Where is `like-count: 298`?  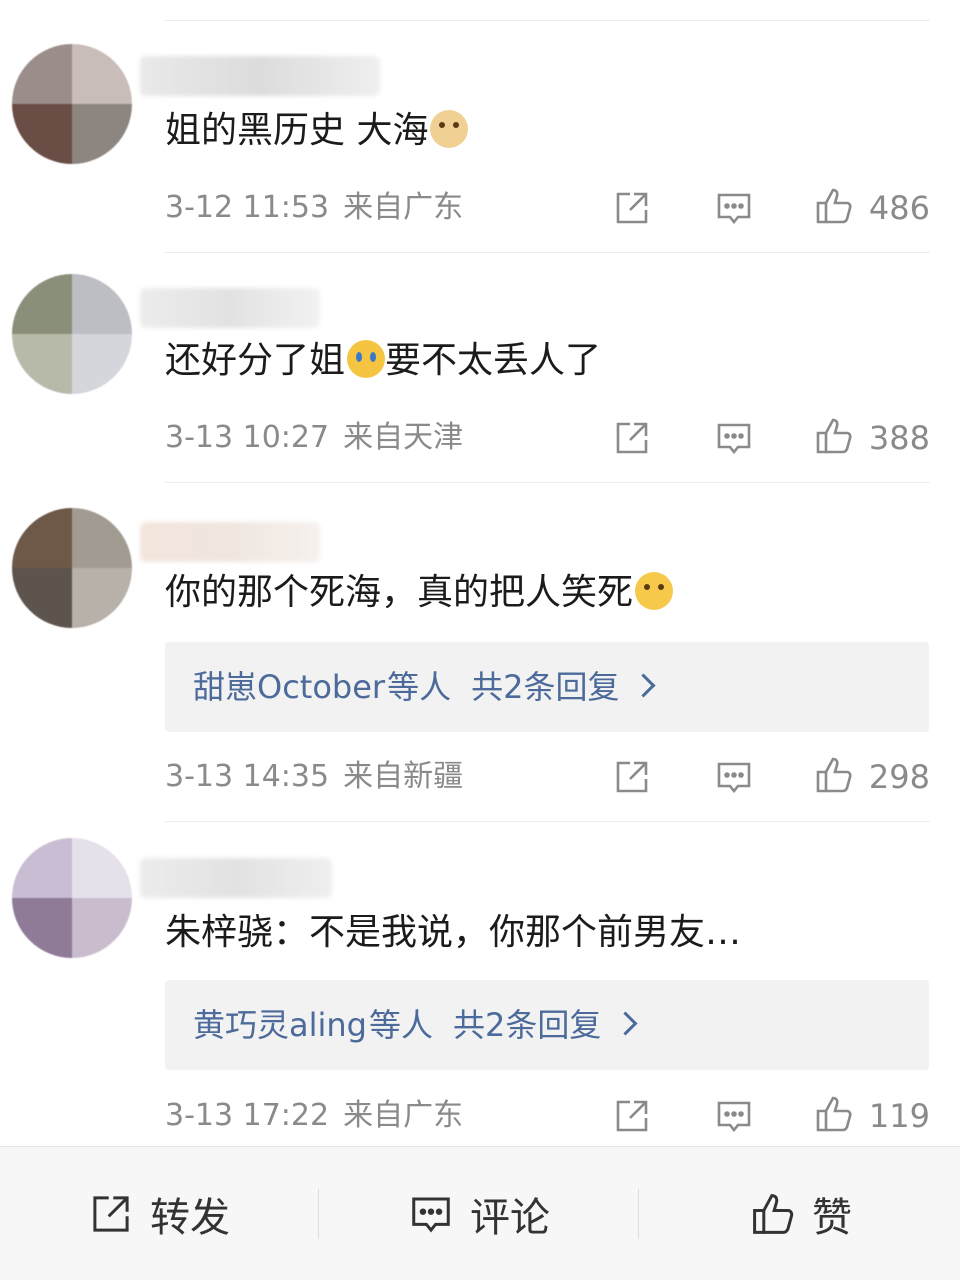 like-count: 298 is located at coordinates (899, 777).